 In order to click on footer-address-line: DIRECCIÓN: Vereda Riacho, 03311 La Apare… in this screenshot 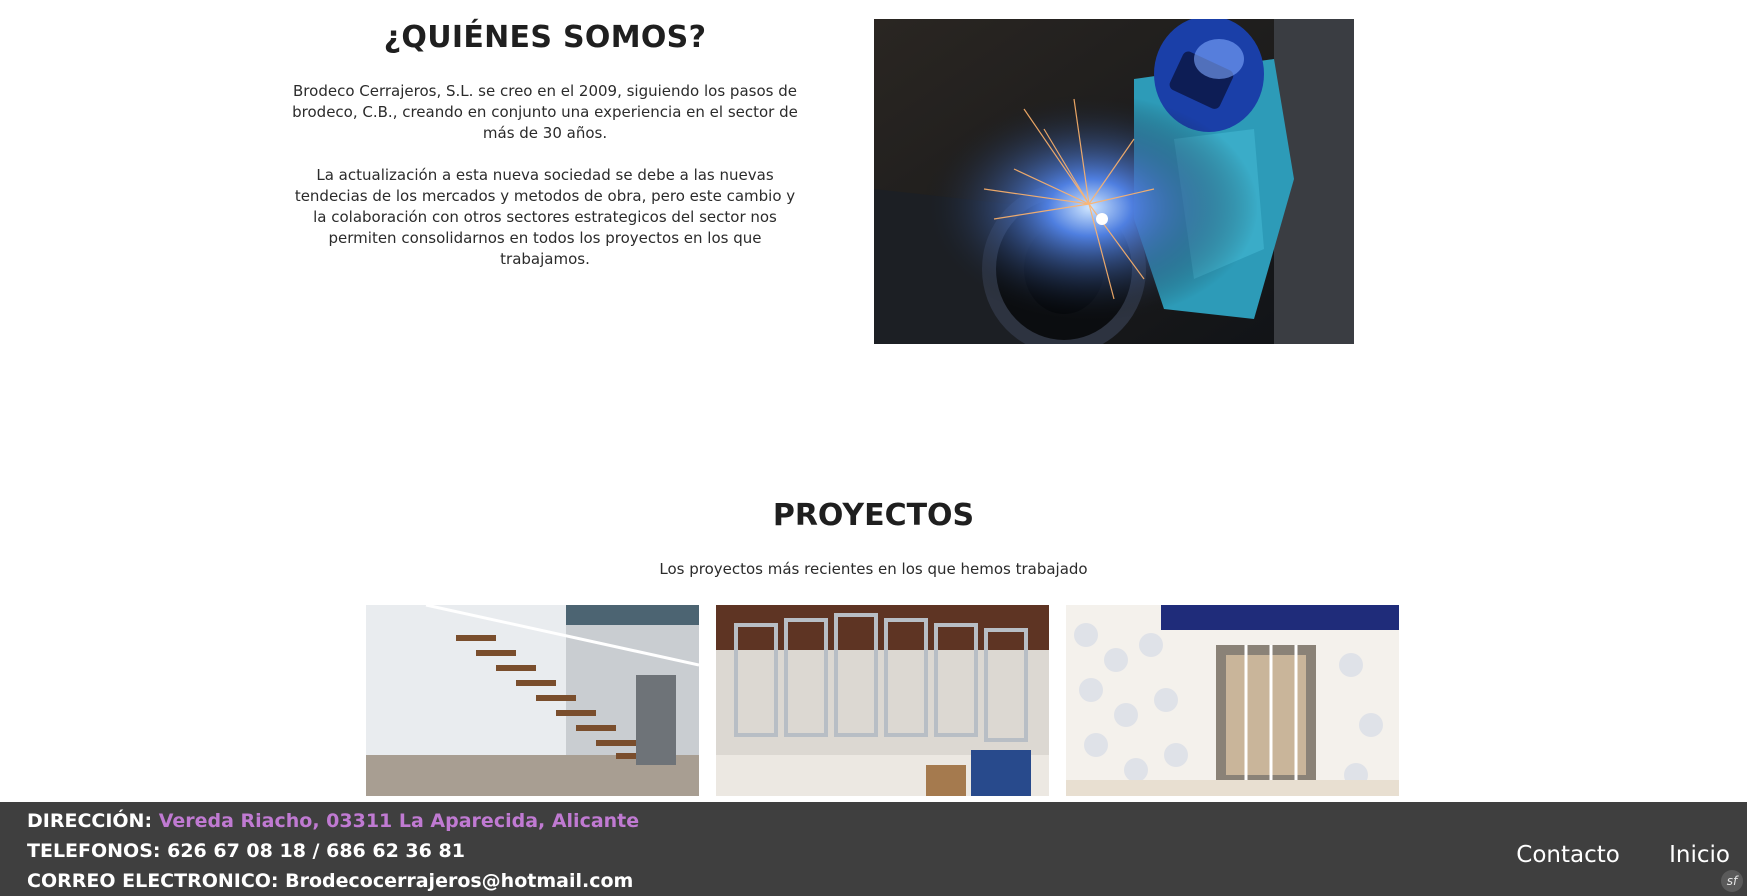, I will do `click(333, 821)`.